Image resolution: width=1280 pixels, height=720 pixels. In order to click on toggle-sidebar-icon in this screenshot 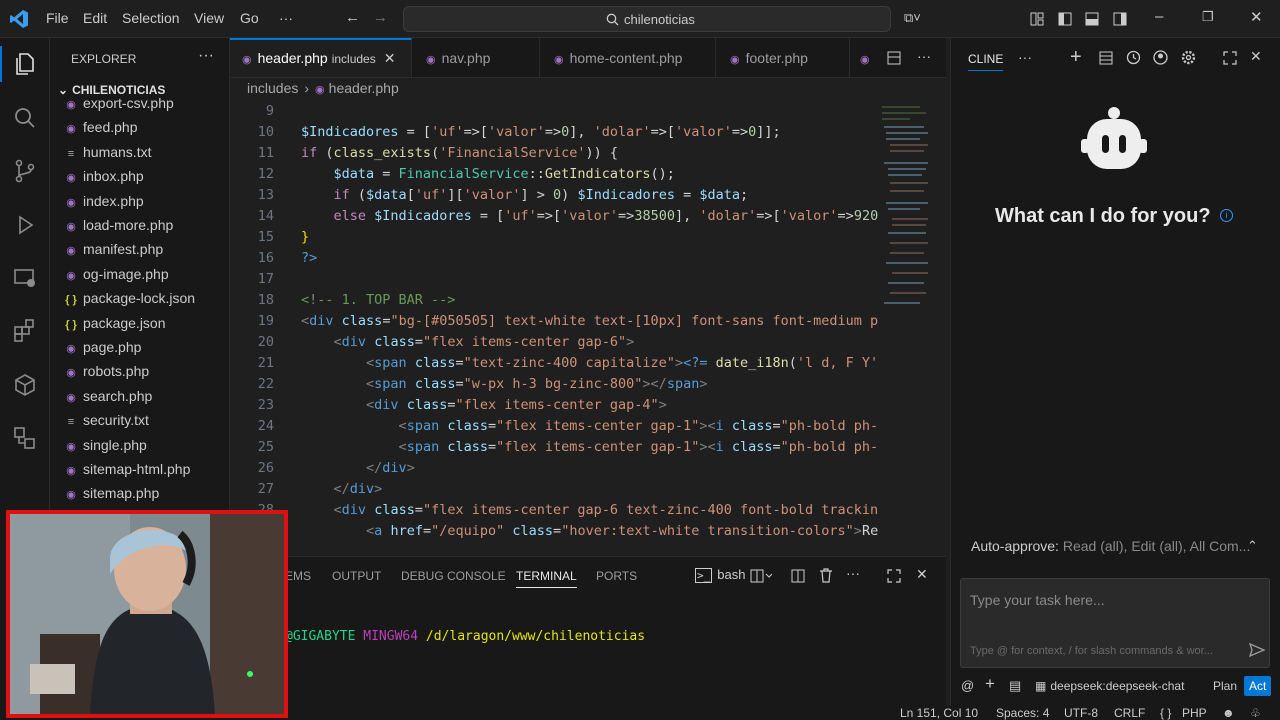, I will do `click(1065, 19)`.